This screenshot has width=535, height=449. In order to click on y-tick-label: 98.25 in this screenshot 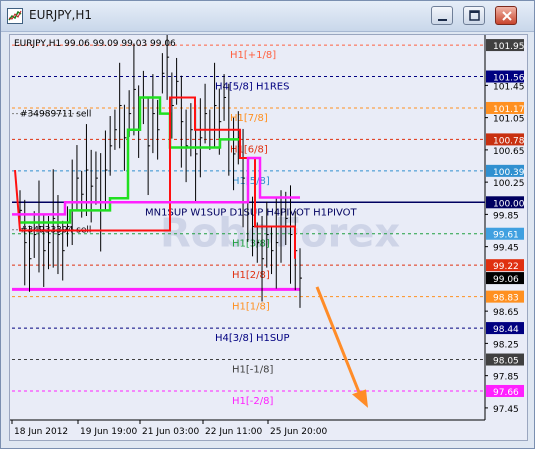, I will do `click(506, 345)`.